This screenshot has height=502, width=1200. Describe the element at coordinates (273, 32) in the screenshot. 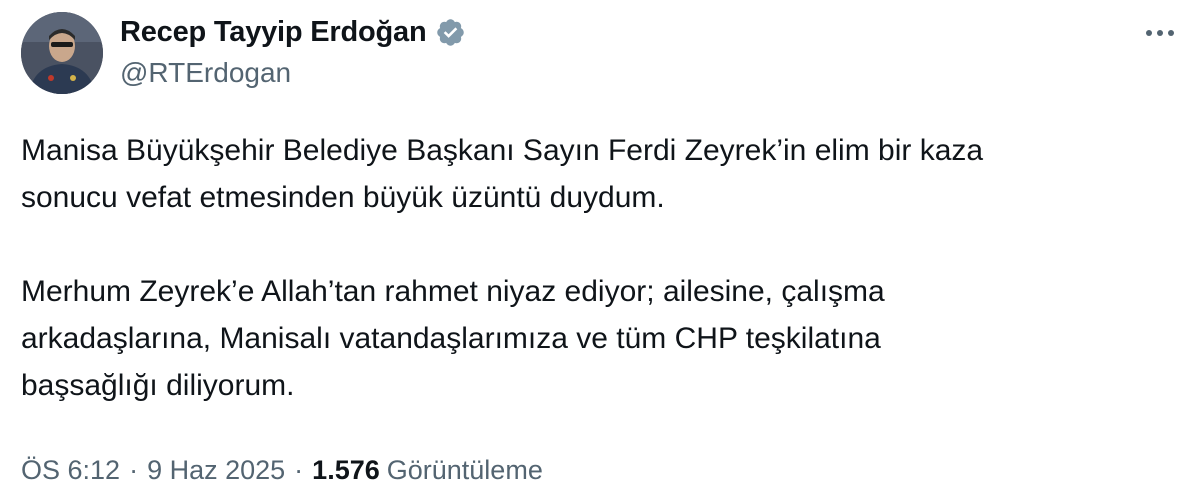

I see `author-display-name: Recep Tayyip Erdoğan` at that location.